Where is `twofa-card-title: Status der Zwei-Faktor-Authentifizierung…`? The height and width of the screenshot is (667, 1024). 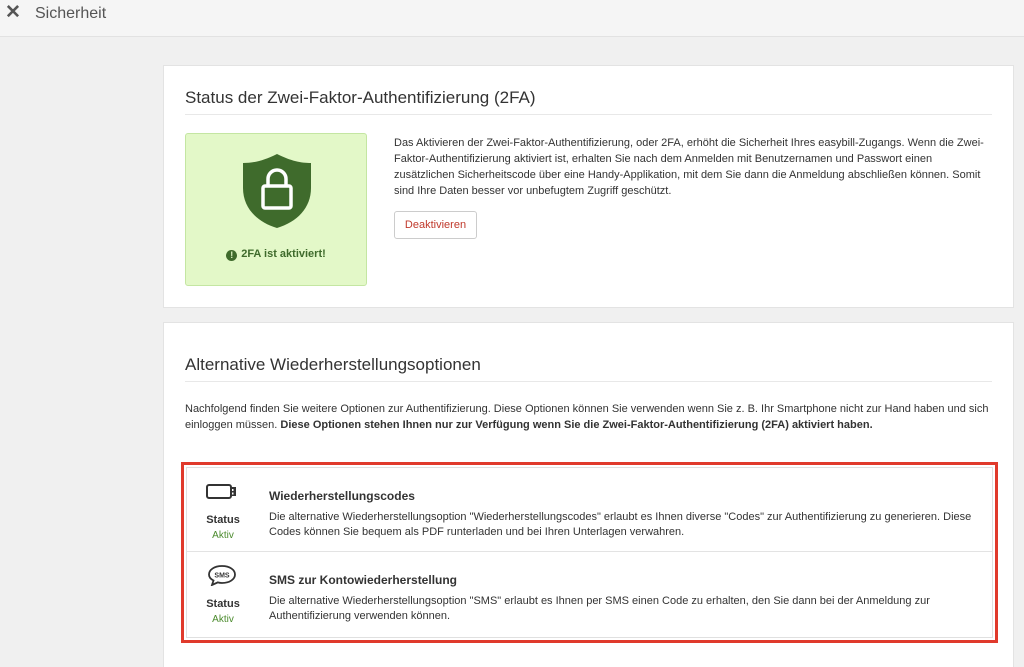
twofa-card-title: Status der Zwei-Faktor-Authentifizierung… is located at coordinates (360, 97).